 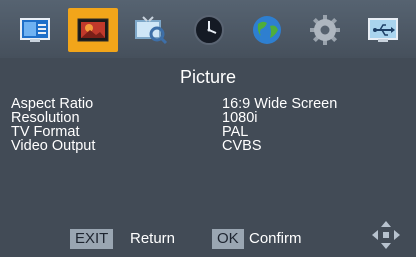 I want to click on tab-channel-search, so click(x=151, y=30).